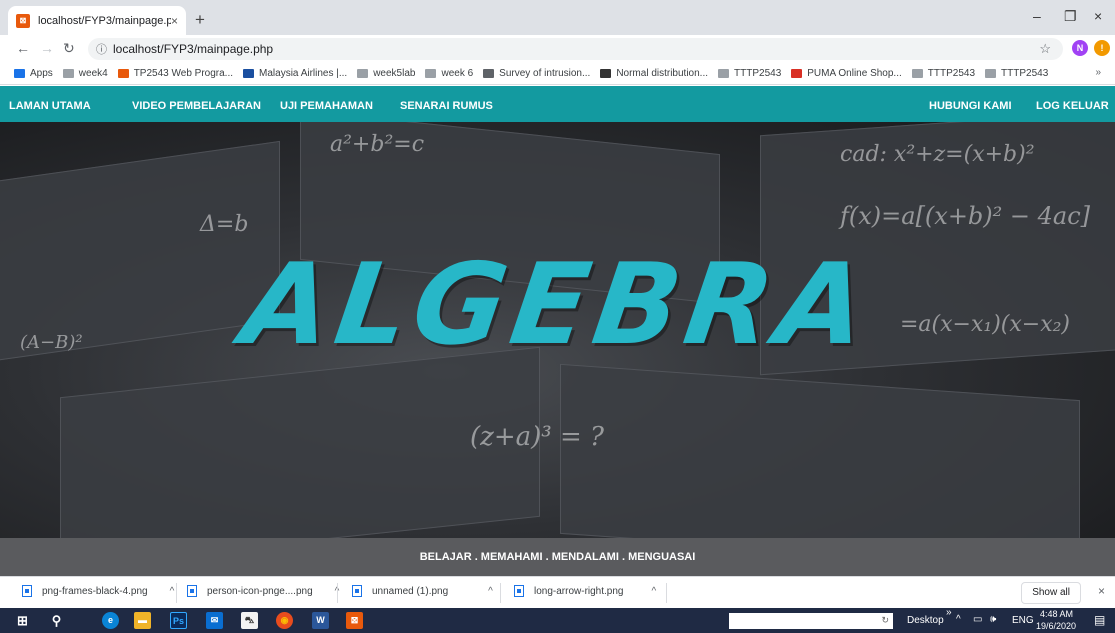  I want to click on bookmark-item: week4, so click(85, 73).